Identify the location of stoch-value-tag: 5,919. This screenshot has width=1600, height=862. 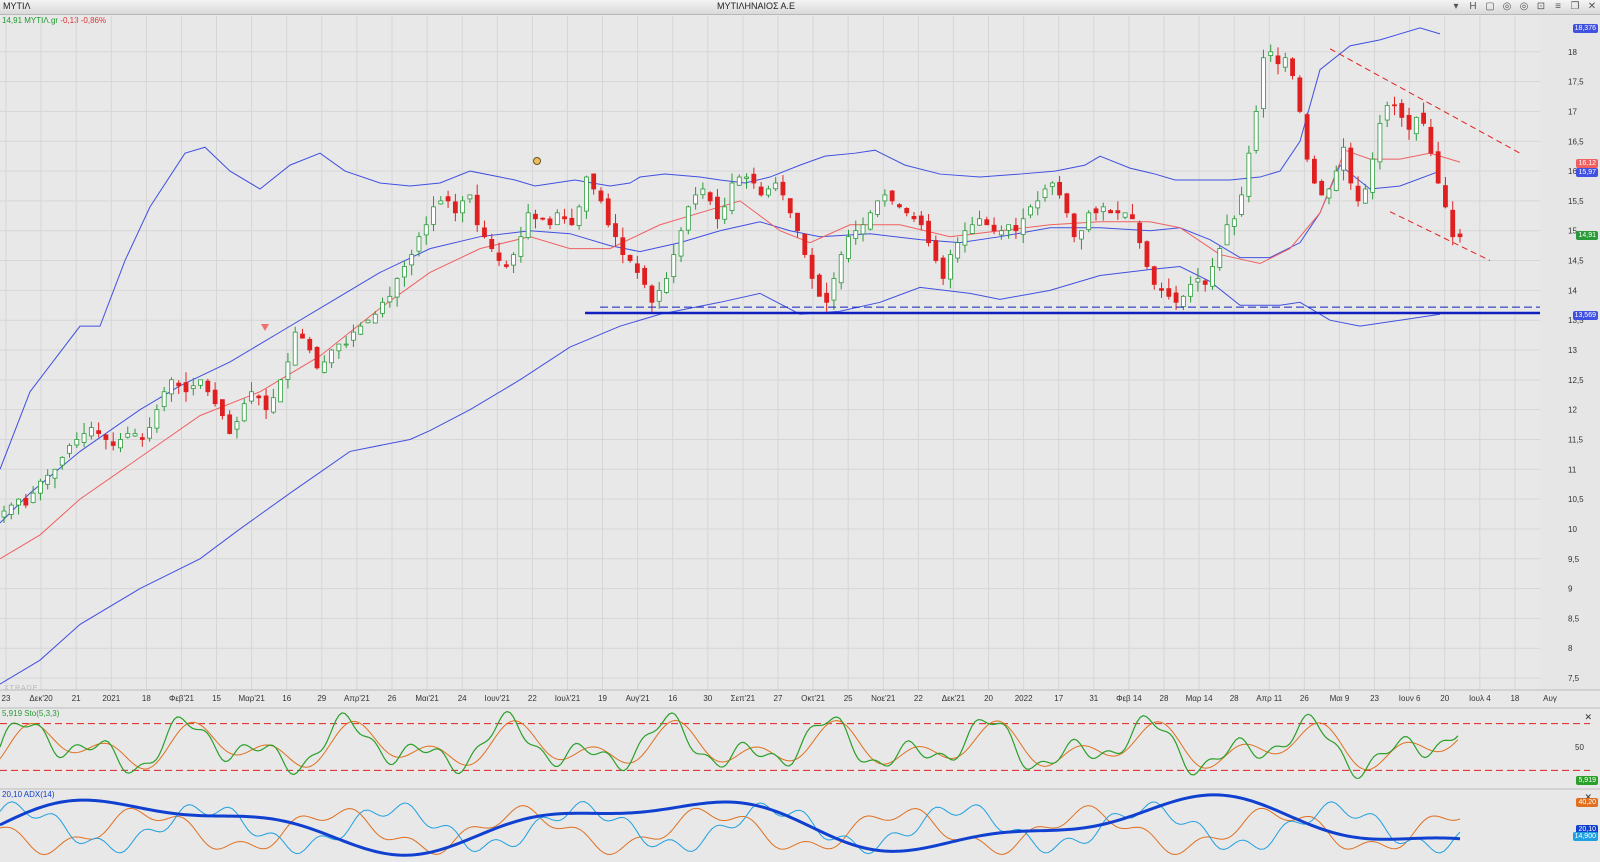
(1587, 781).